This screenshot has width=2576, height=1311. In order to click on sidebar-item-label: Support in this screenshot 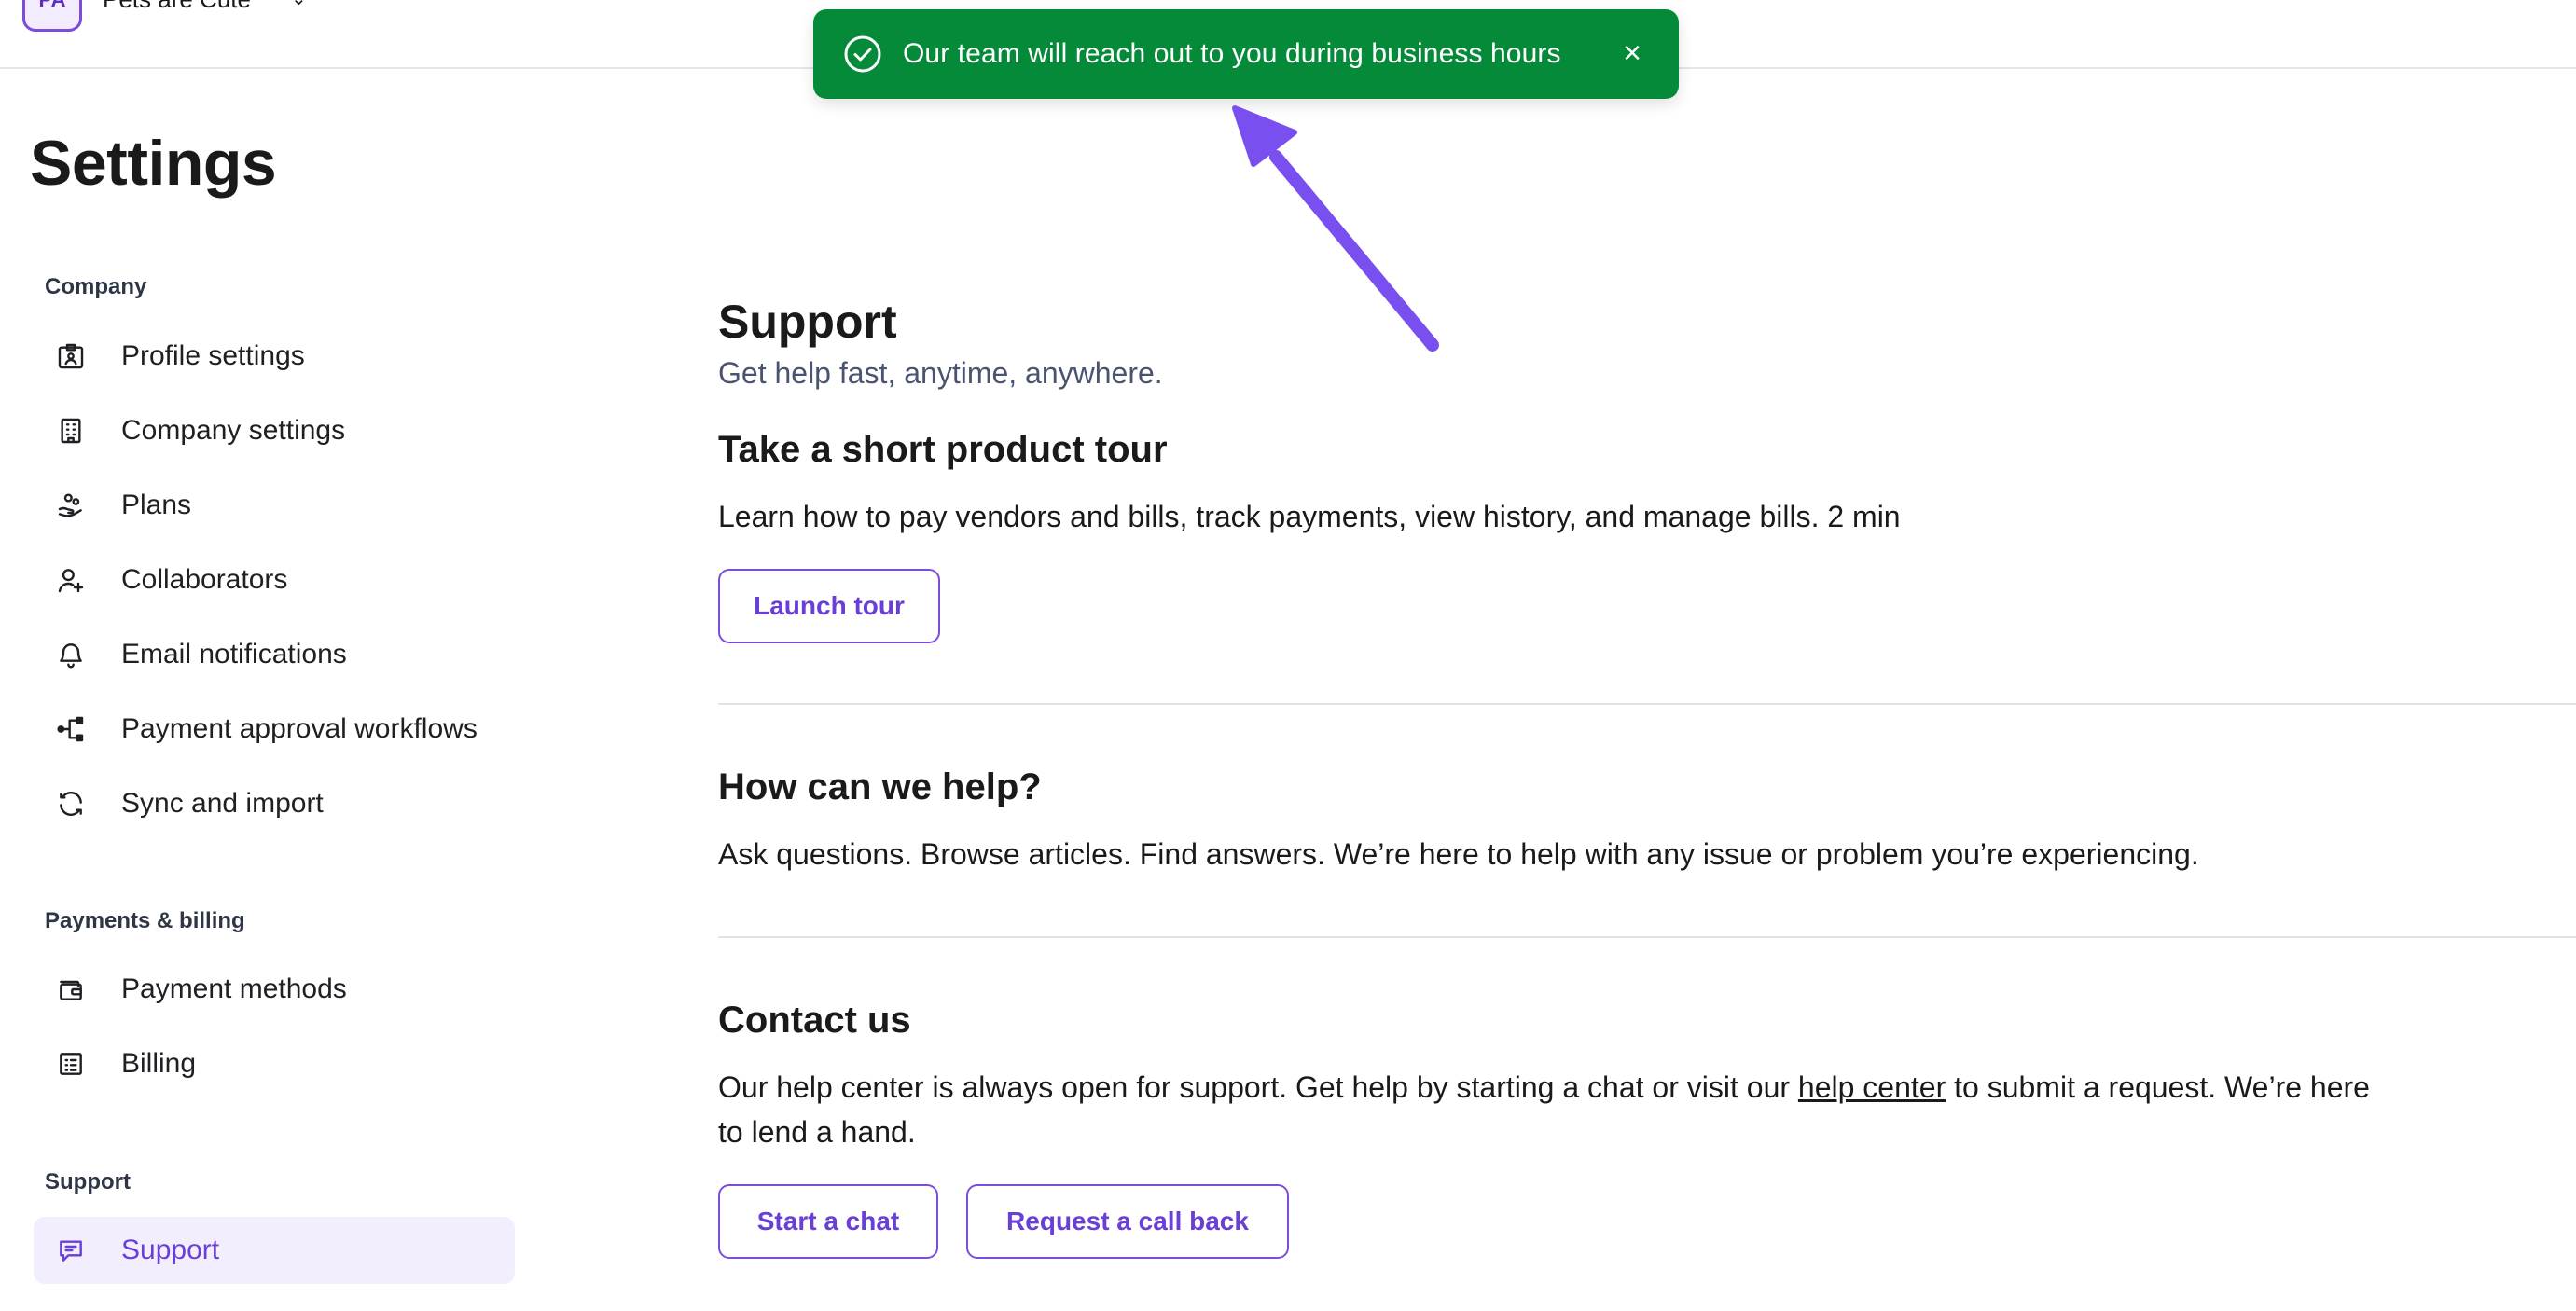, I will do `click(170, 1250)`.